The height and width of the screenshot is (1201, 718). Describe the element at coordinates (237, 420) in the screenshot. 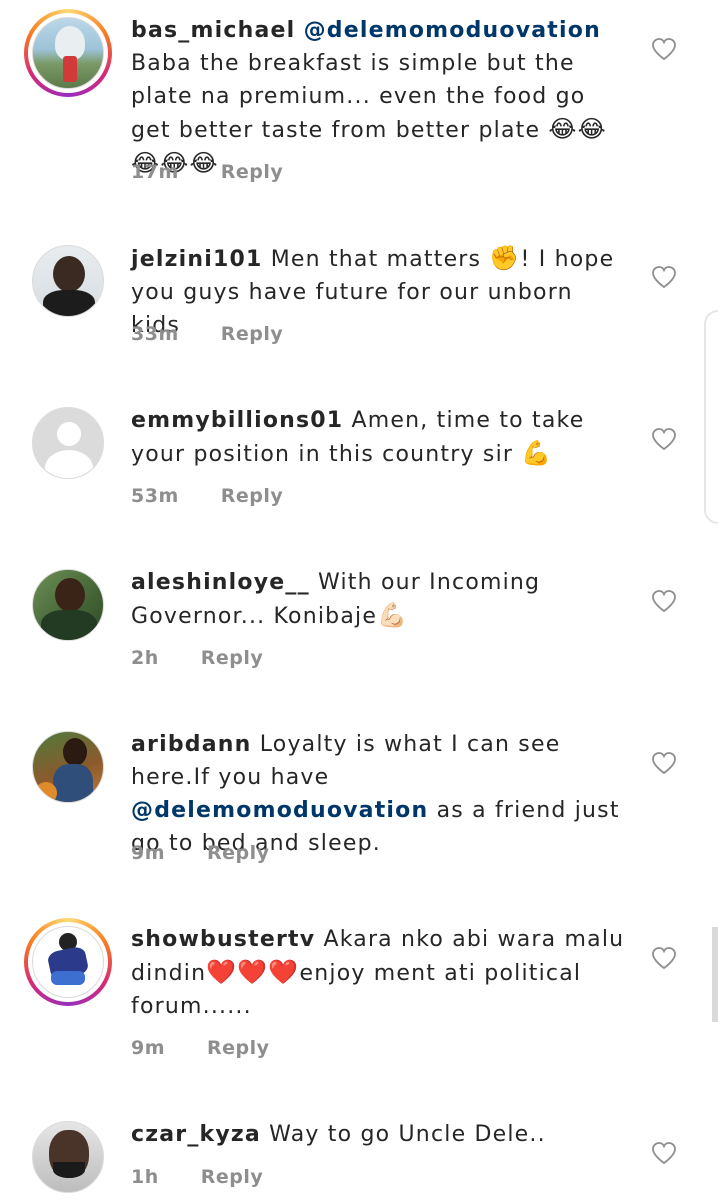

I see `comment-username: emmybillions01` at that location.